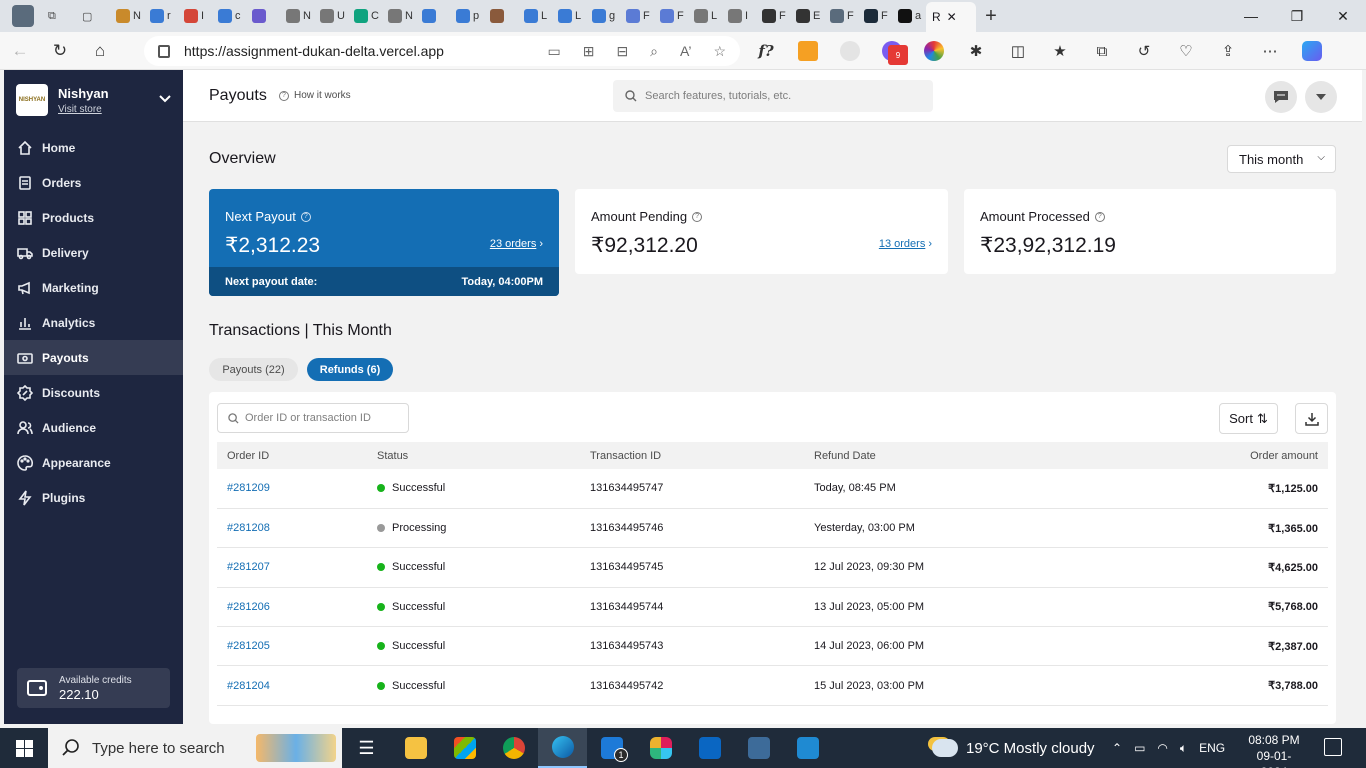 Image resolution: width=1366 pixels, height=768 pixels. Describe the element at coordinates (1343, 16) in the screenshot. I see `close-window-icon: ✕` at that location.